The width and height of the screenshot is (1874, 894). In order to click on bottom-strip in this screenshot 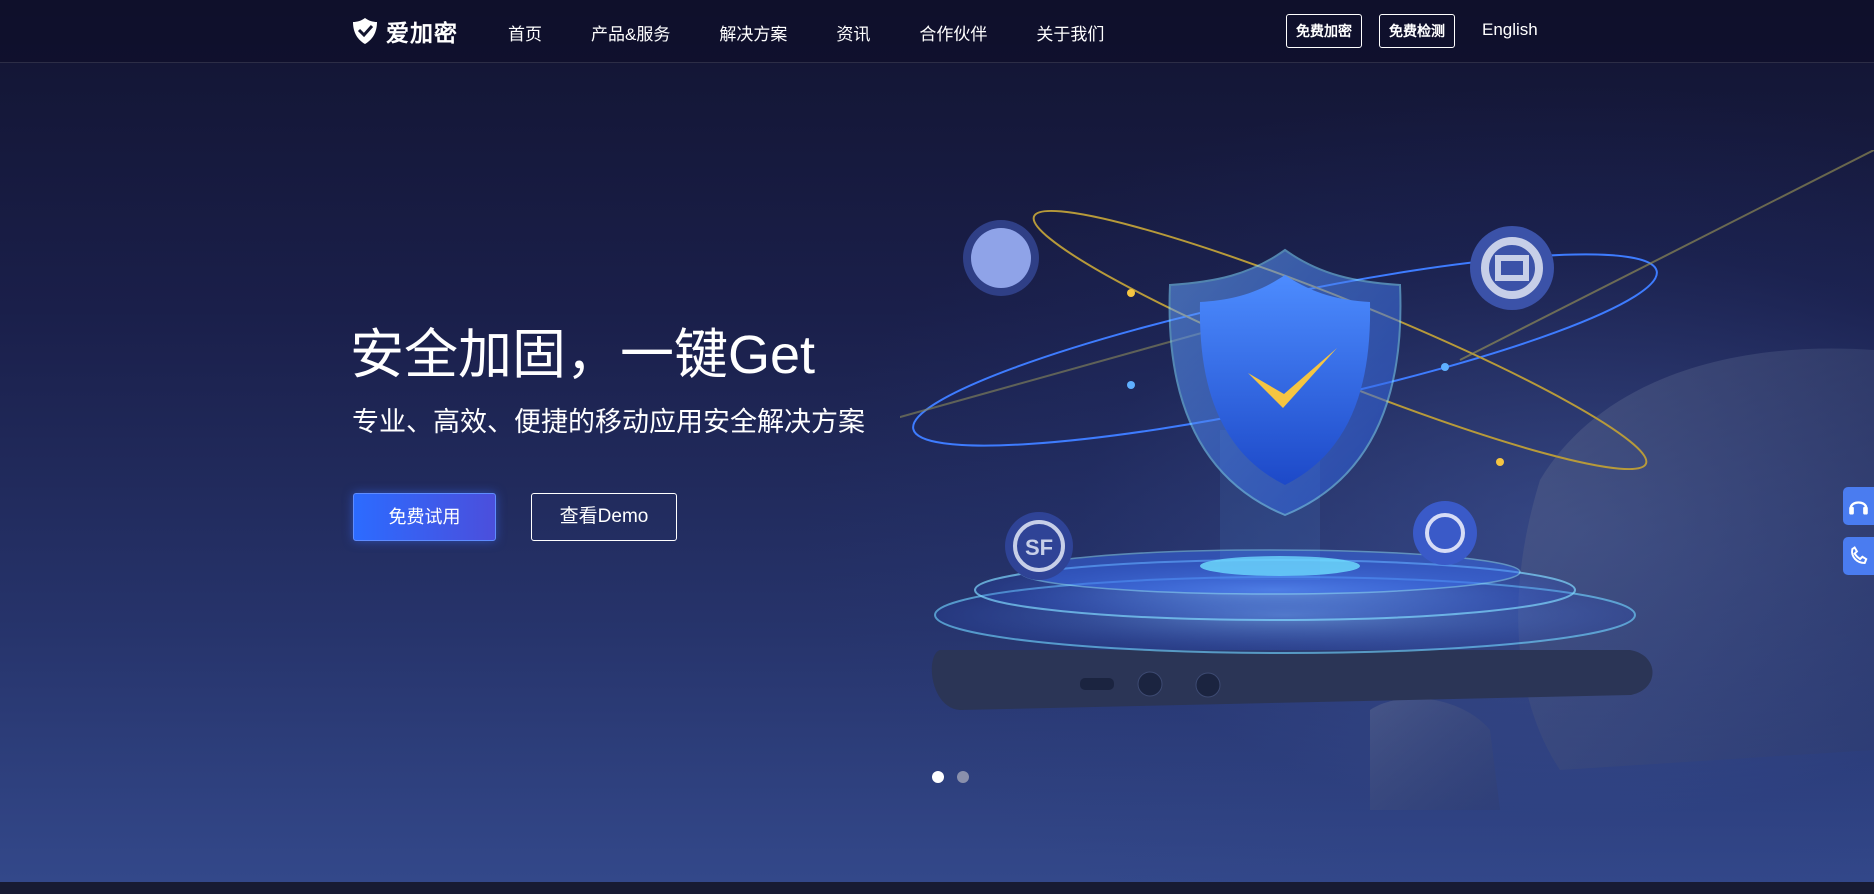, I will do `click(937, 888)`.